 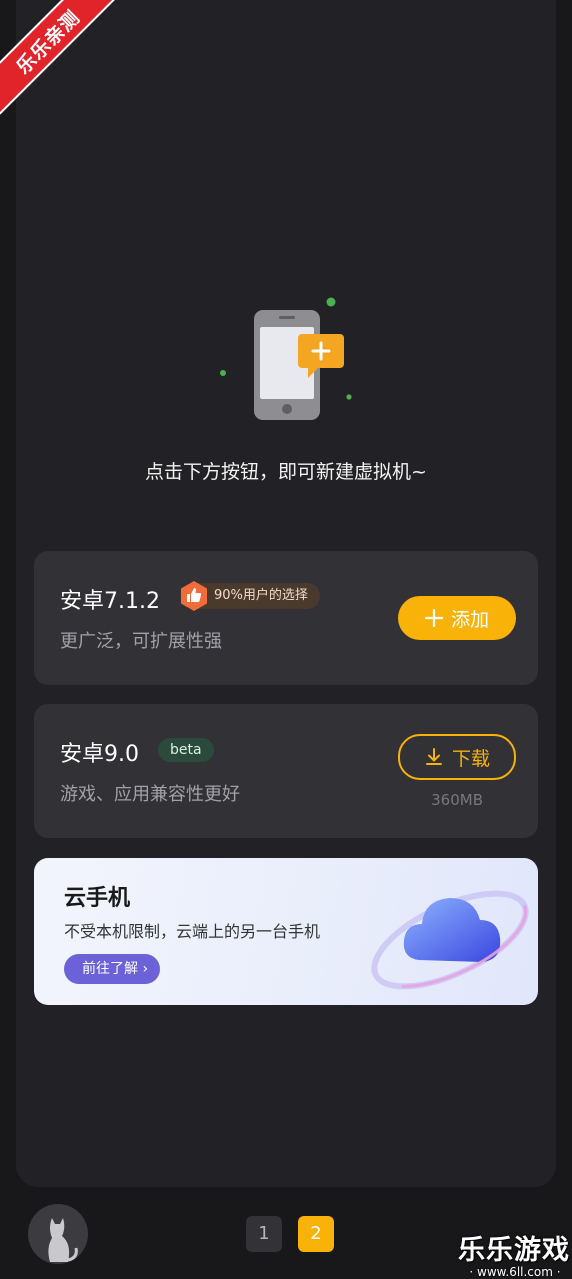 What do you see at coordinates (97, 898) in the screenshot?
I see `cloud-title: 云手机` at bounding box center [97, 898].